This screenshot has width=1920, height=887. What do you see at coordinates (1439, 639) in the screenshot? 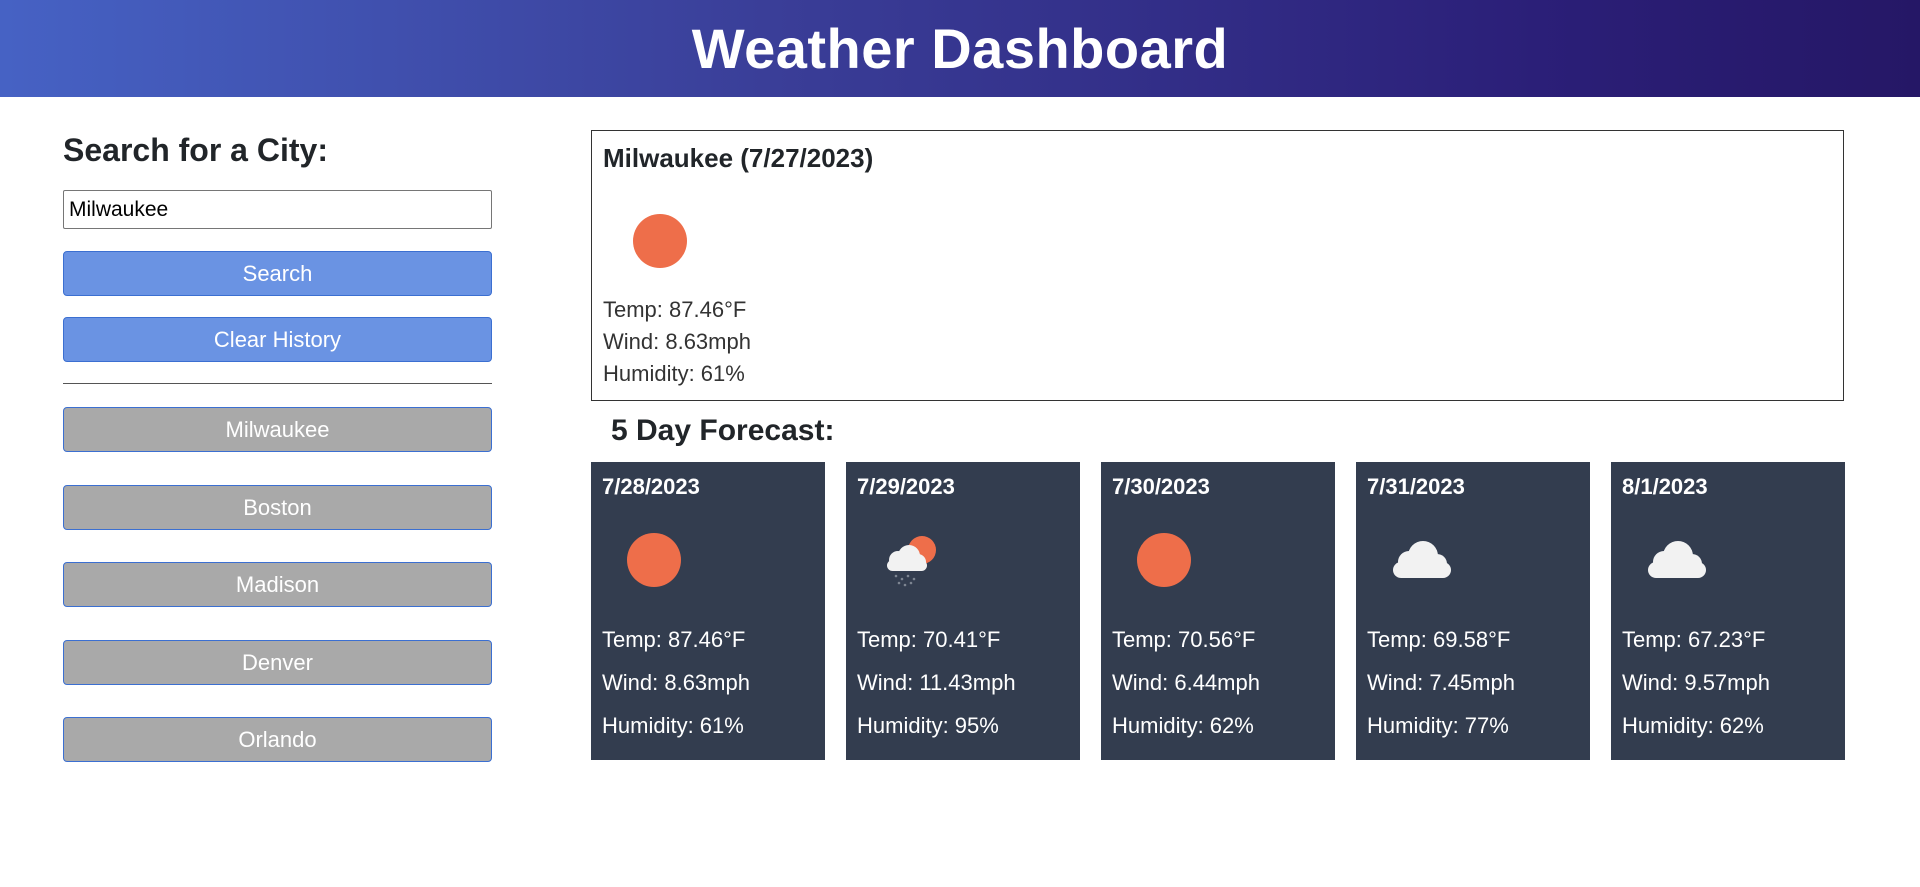
I see `forecast-temp: Temp: 69.58°F` at bounding box center [1439, 639].